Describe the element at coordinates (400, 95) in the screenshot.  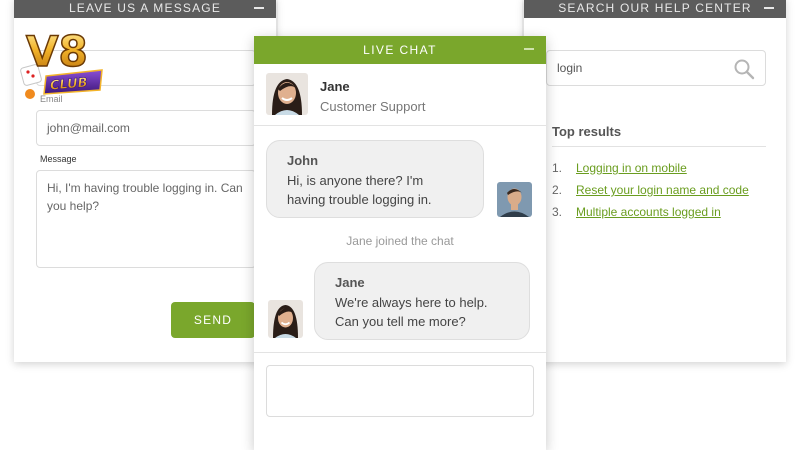
I see `agent-info: Jane Customer Support` at that location.